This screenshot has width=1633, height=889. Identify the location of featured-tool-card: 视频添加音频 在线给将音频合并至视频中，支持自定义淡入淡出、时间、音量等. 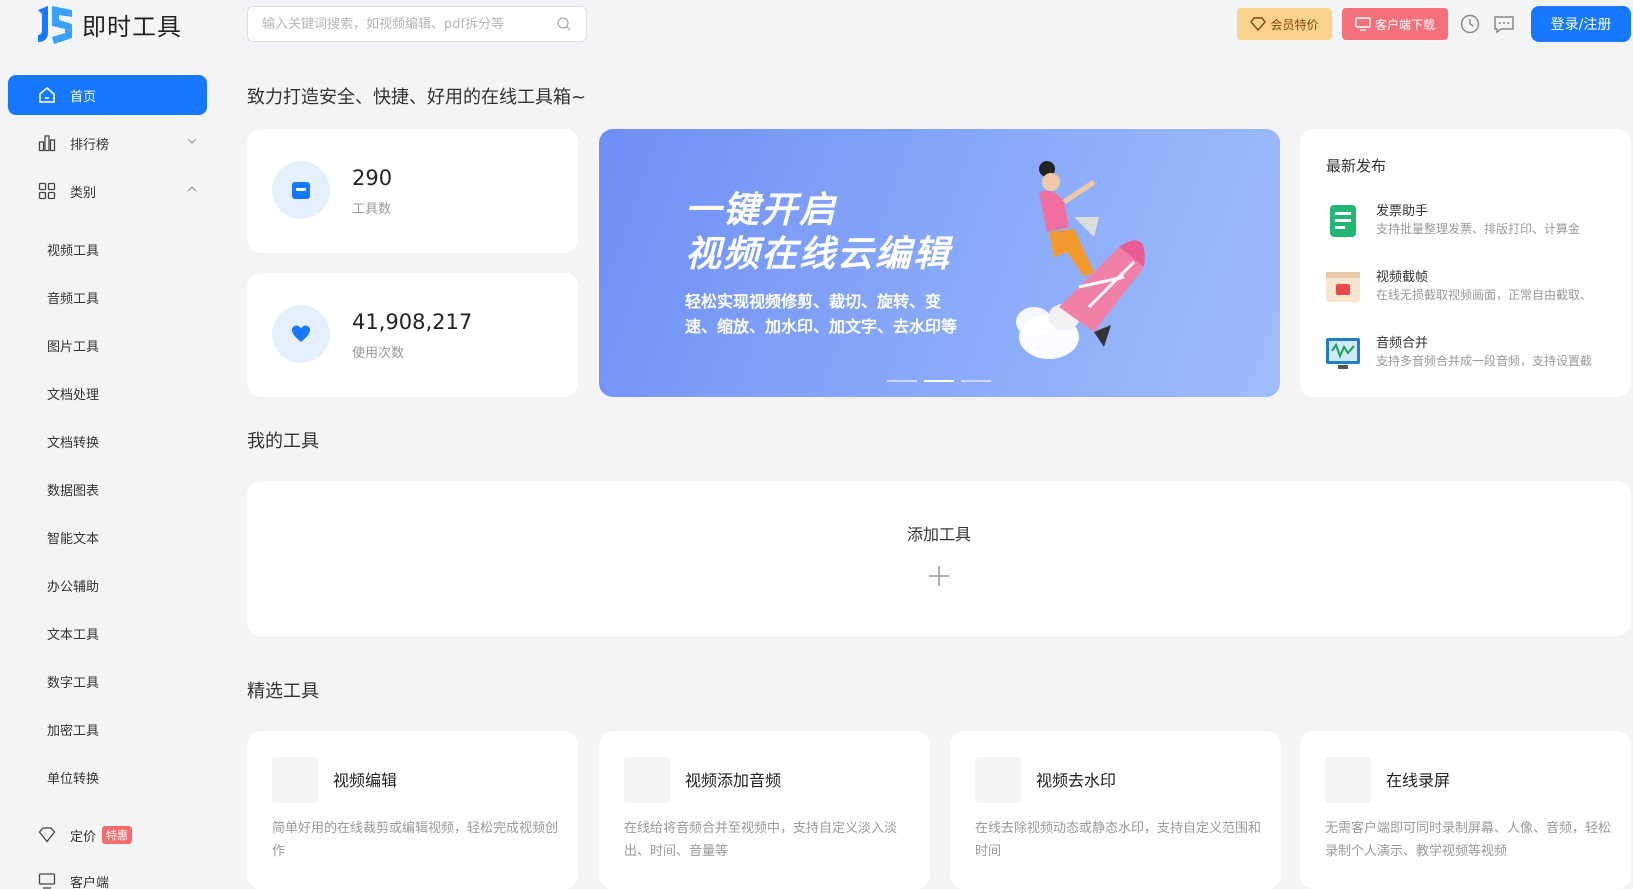
(764, 810).